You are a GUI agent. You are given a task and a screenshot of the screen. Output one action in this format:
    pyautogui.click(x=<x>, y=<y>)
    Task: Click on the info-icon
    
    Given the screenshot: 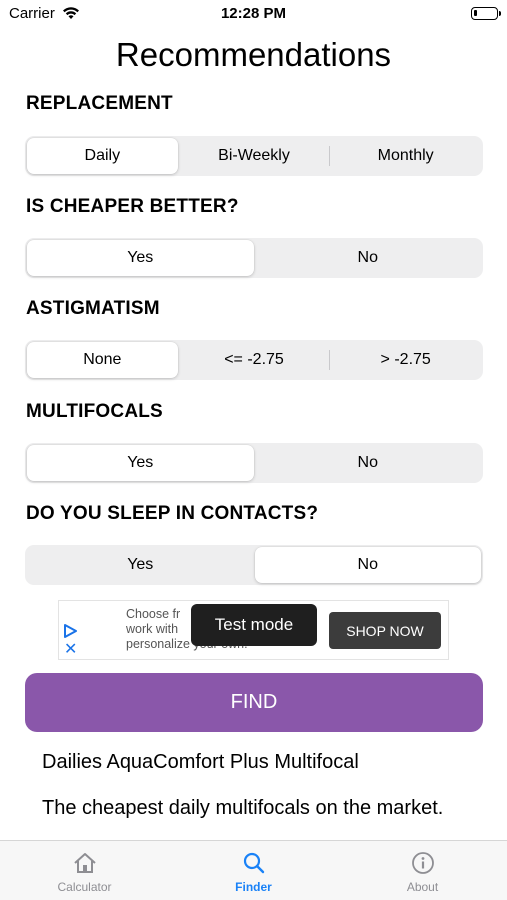 What is the action you would take?
    pyautogui.click(x=422, y=863)
    